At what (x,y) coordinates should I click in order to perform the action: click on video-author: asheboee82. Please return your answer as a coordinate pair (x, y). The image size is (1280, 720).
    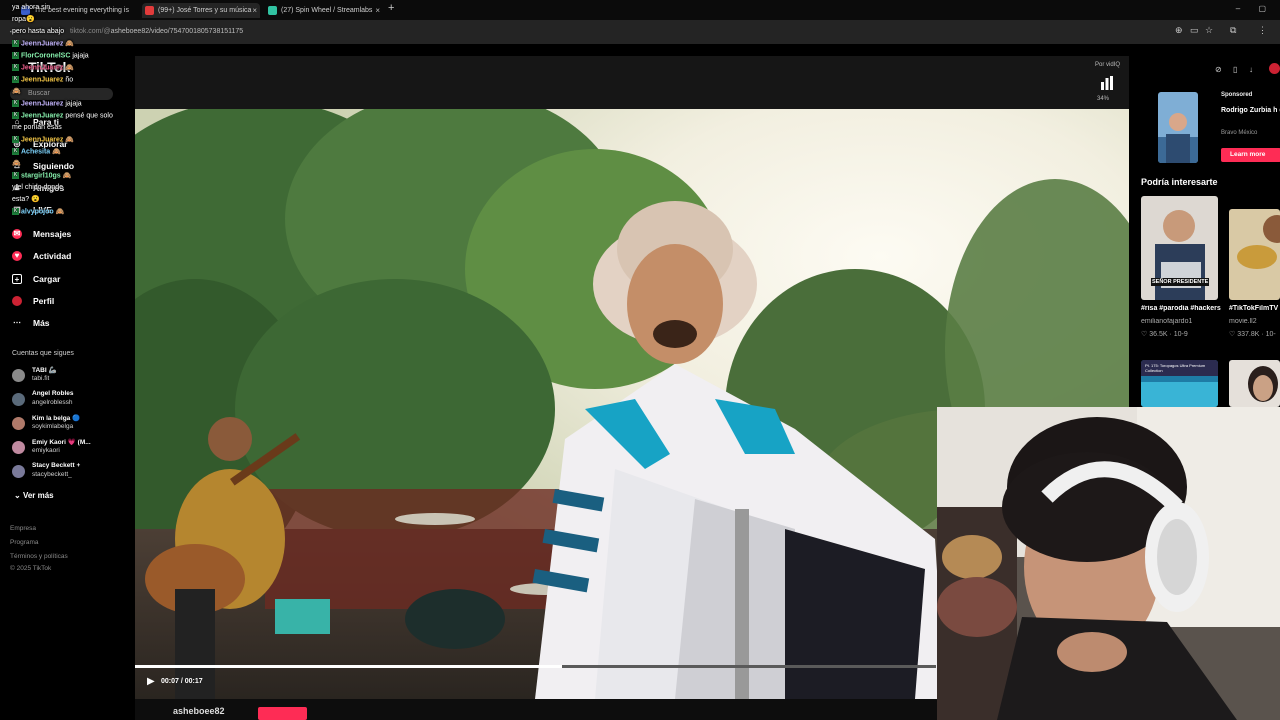
    Looking at the image, I should click on (199, 711).